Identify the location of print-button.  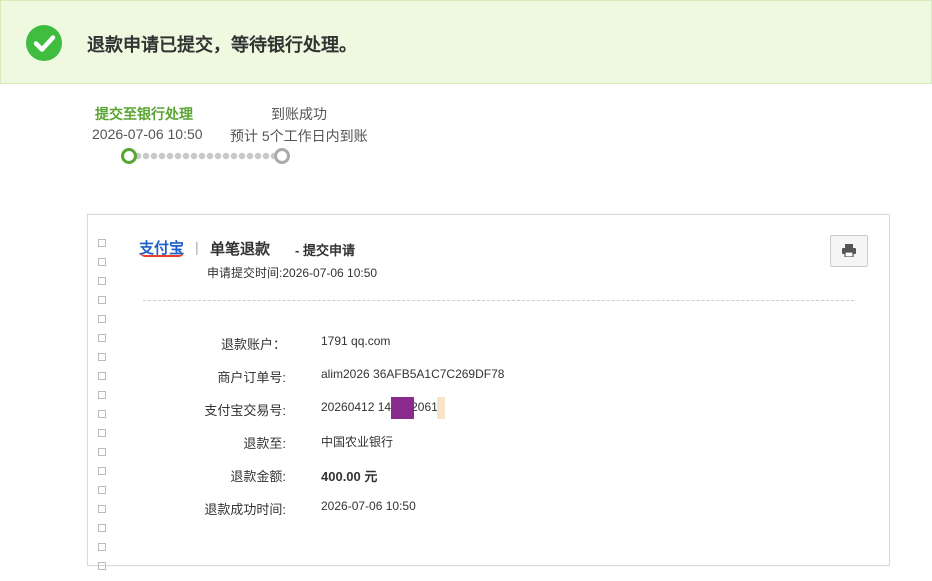
(849, 251).